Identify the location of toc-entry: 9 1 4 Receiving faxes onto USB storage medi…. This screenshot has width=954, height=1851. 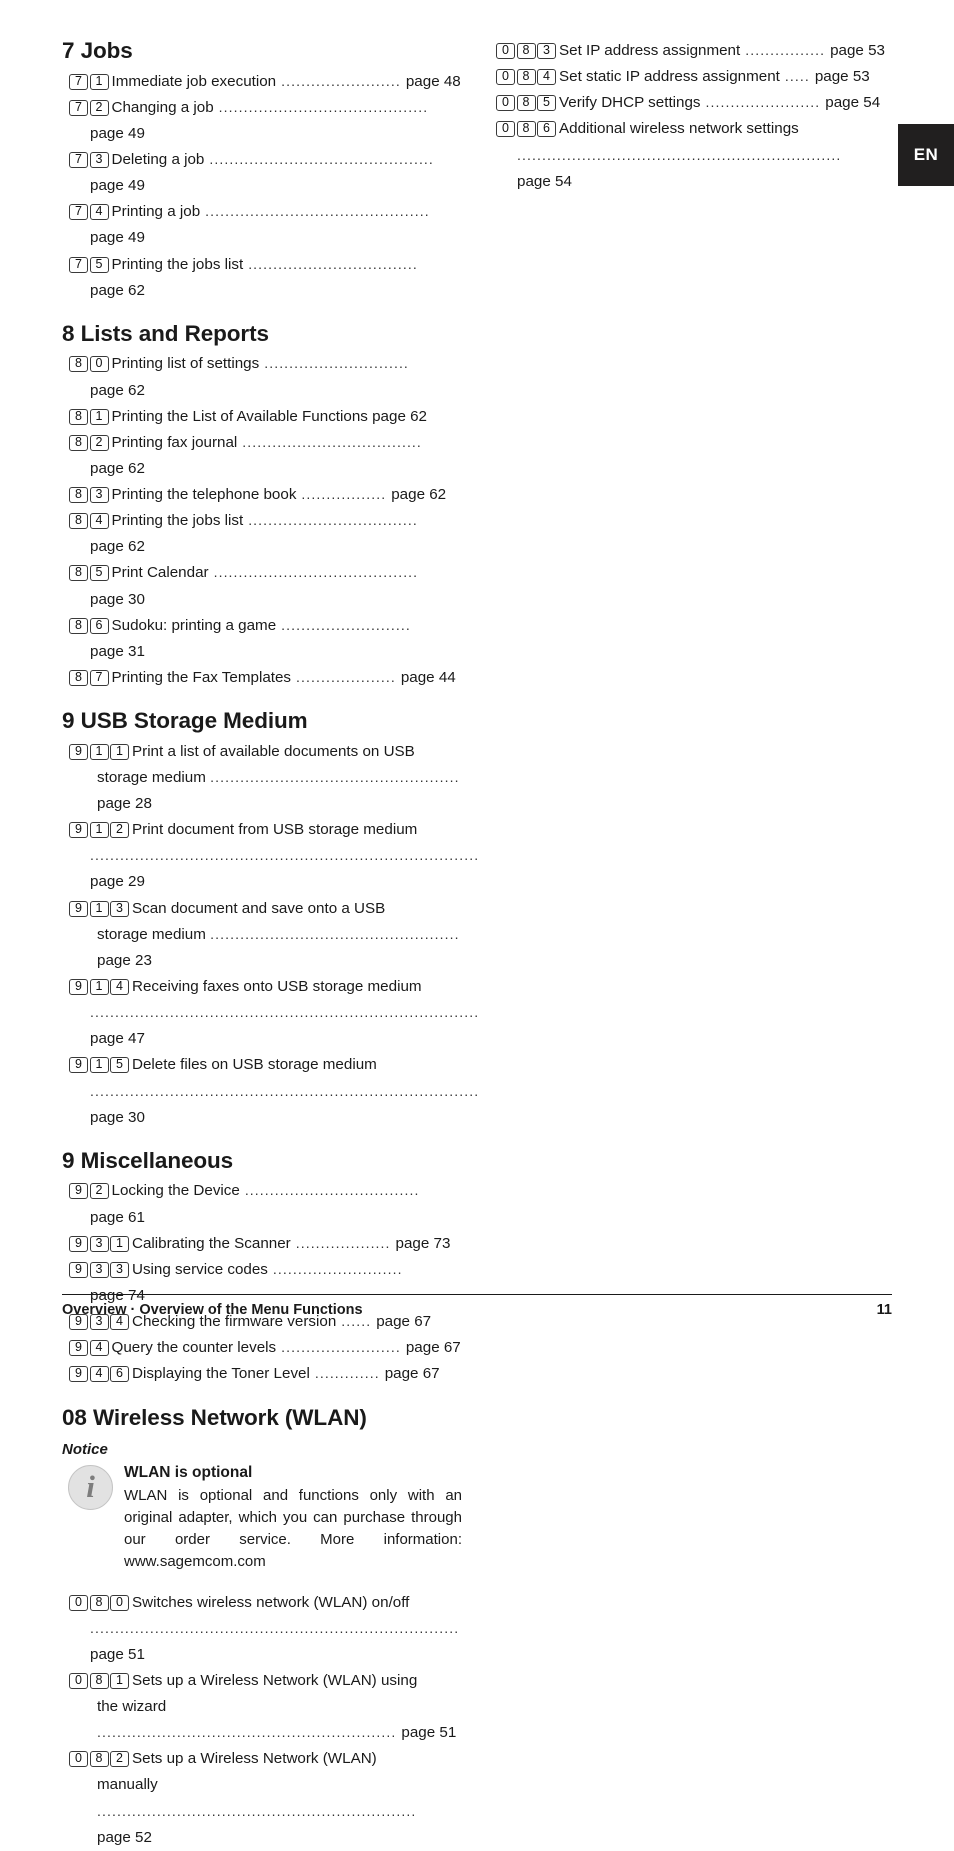
(270, 1013).